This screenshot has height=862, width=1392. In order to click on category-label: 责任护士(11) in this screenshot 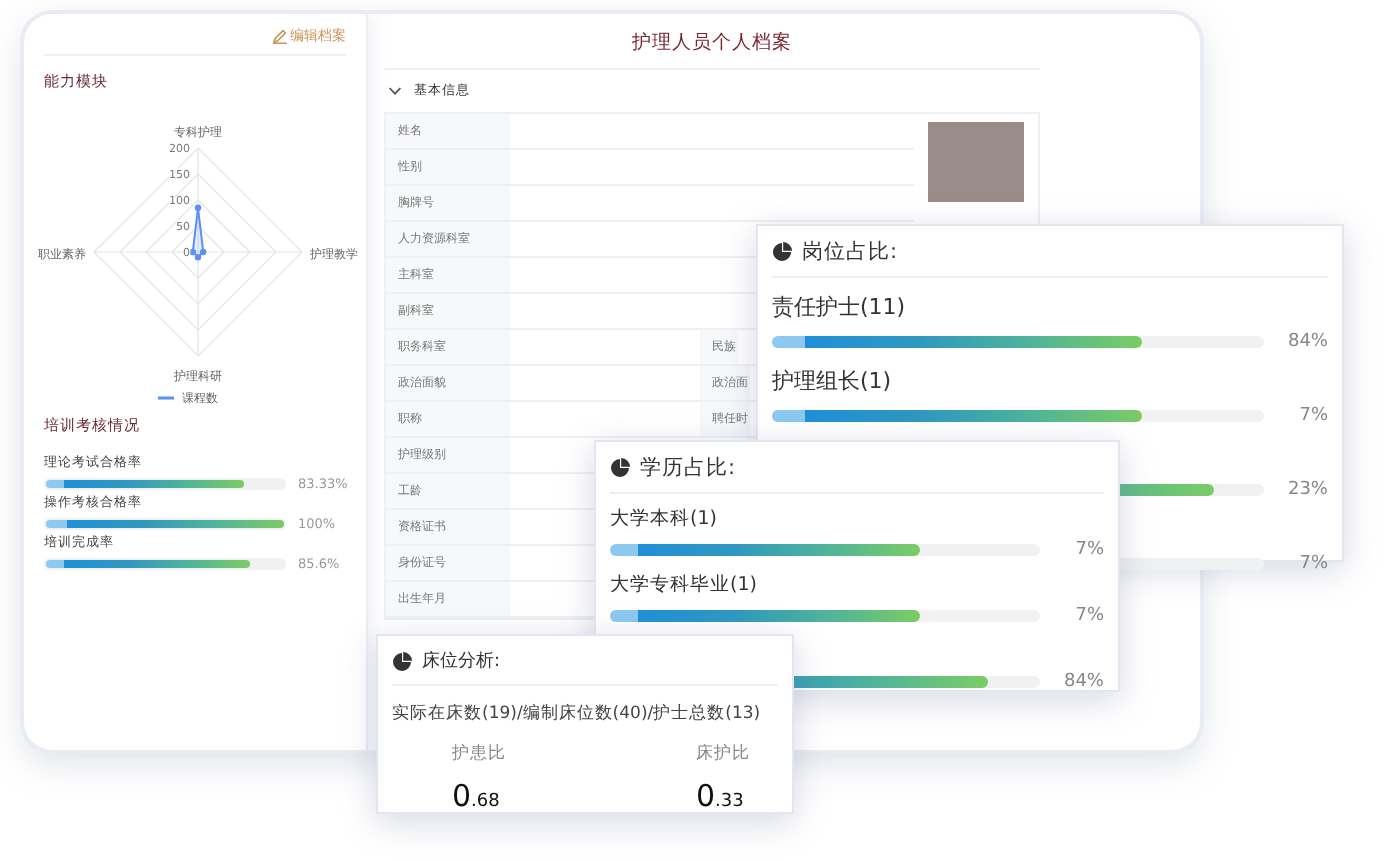, I will do `click(840, 306)`.